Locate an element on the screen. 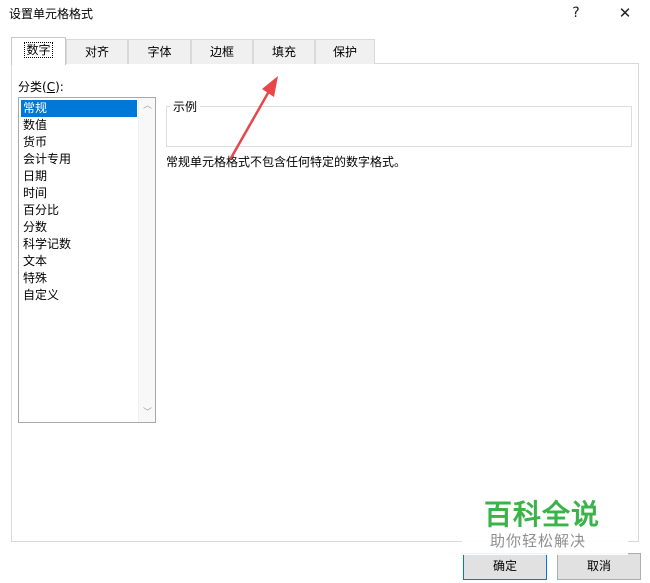 The height and width of the screenshot is (583, 650). watermark-title: 百科全说 is located at coordinates (542, 514).